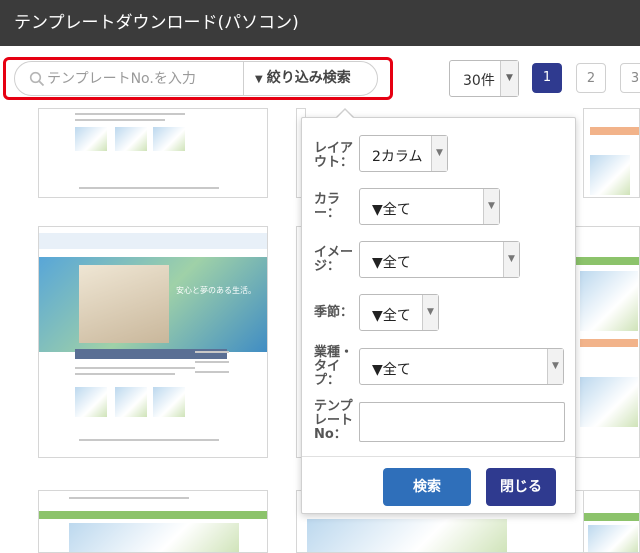 This screenshot has height=553, width=640. What do you see at coordinates (429, 206) in the screenshot?
I see `color-select: ▼全て ▼` at bounding box center [429, 206].